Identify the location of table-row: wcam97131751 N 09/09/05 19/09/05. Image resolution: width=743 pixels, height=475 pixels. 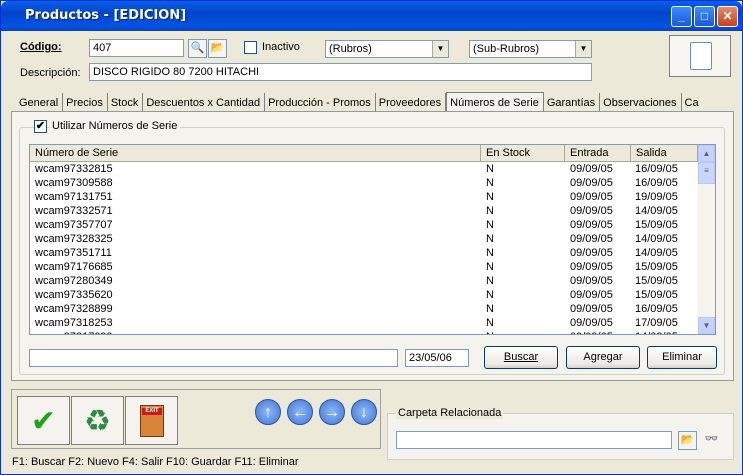
(364, 198).